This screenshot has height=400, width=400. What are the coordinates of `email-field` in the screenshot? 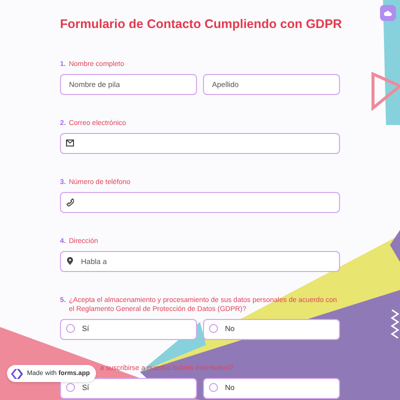 It's located at (200, 143).